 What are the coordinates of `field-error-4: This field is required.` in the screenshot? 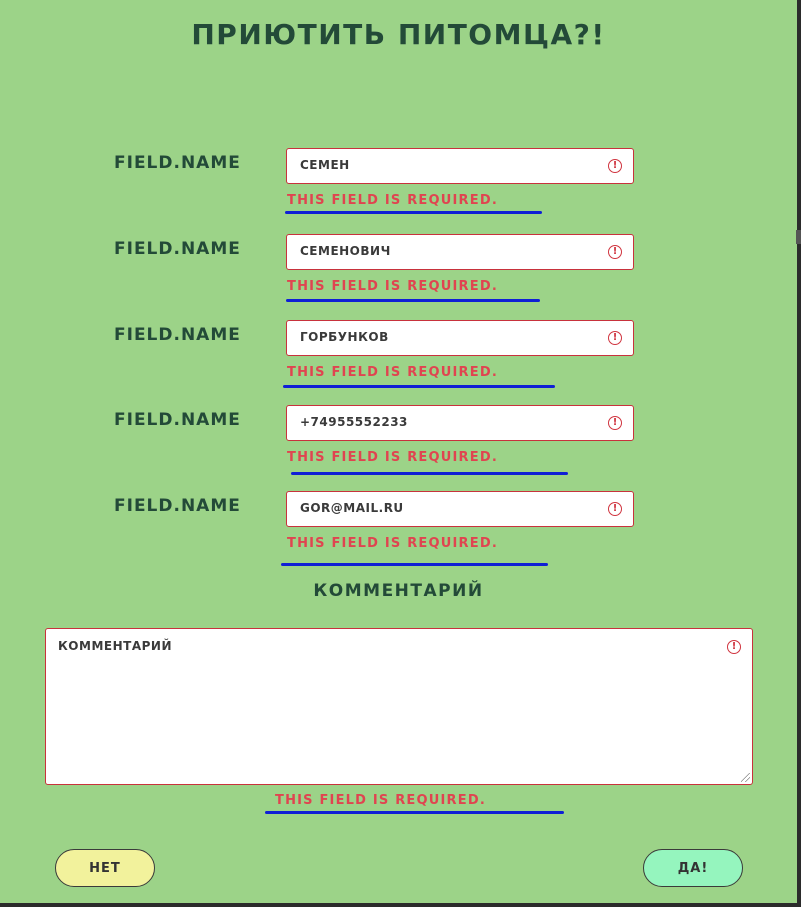 It's located at (392, 457).